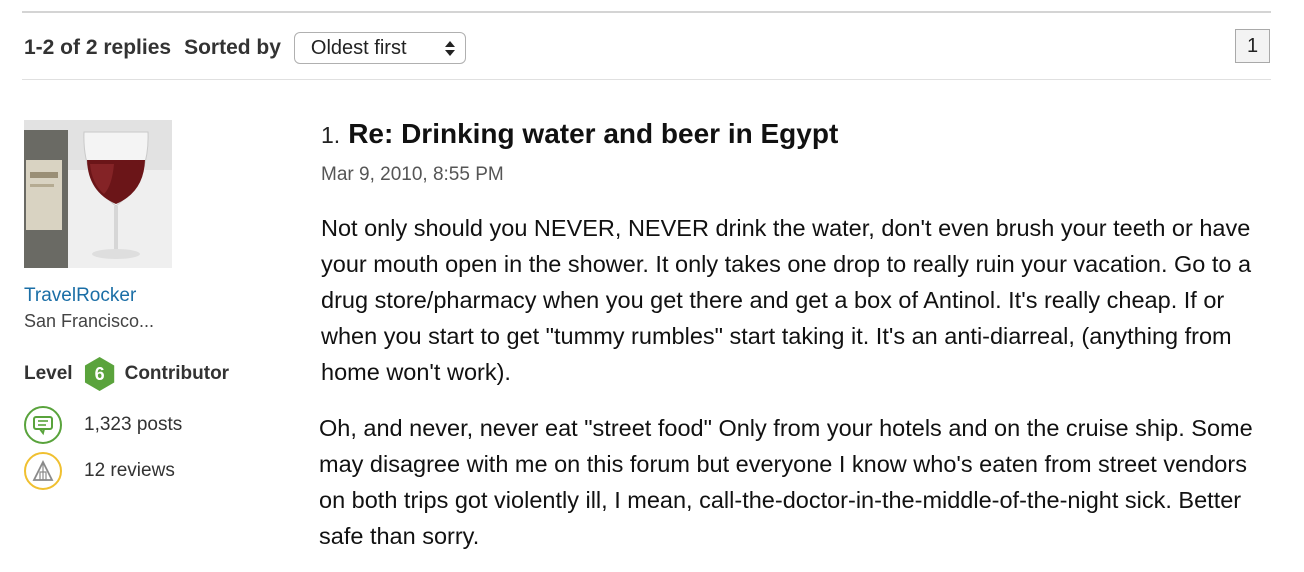  Describe the element at coordinates (177, 373) in the screenshot. I see `level-title: Contributor` at that location.